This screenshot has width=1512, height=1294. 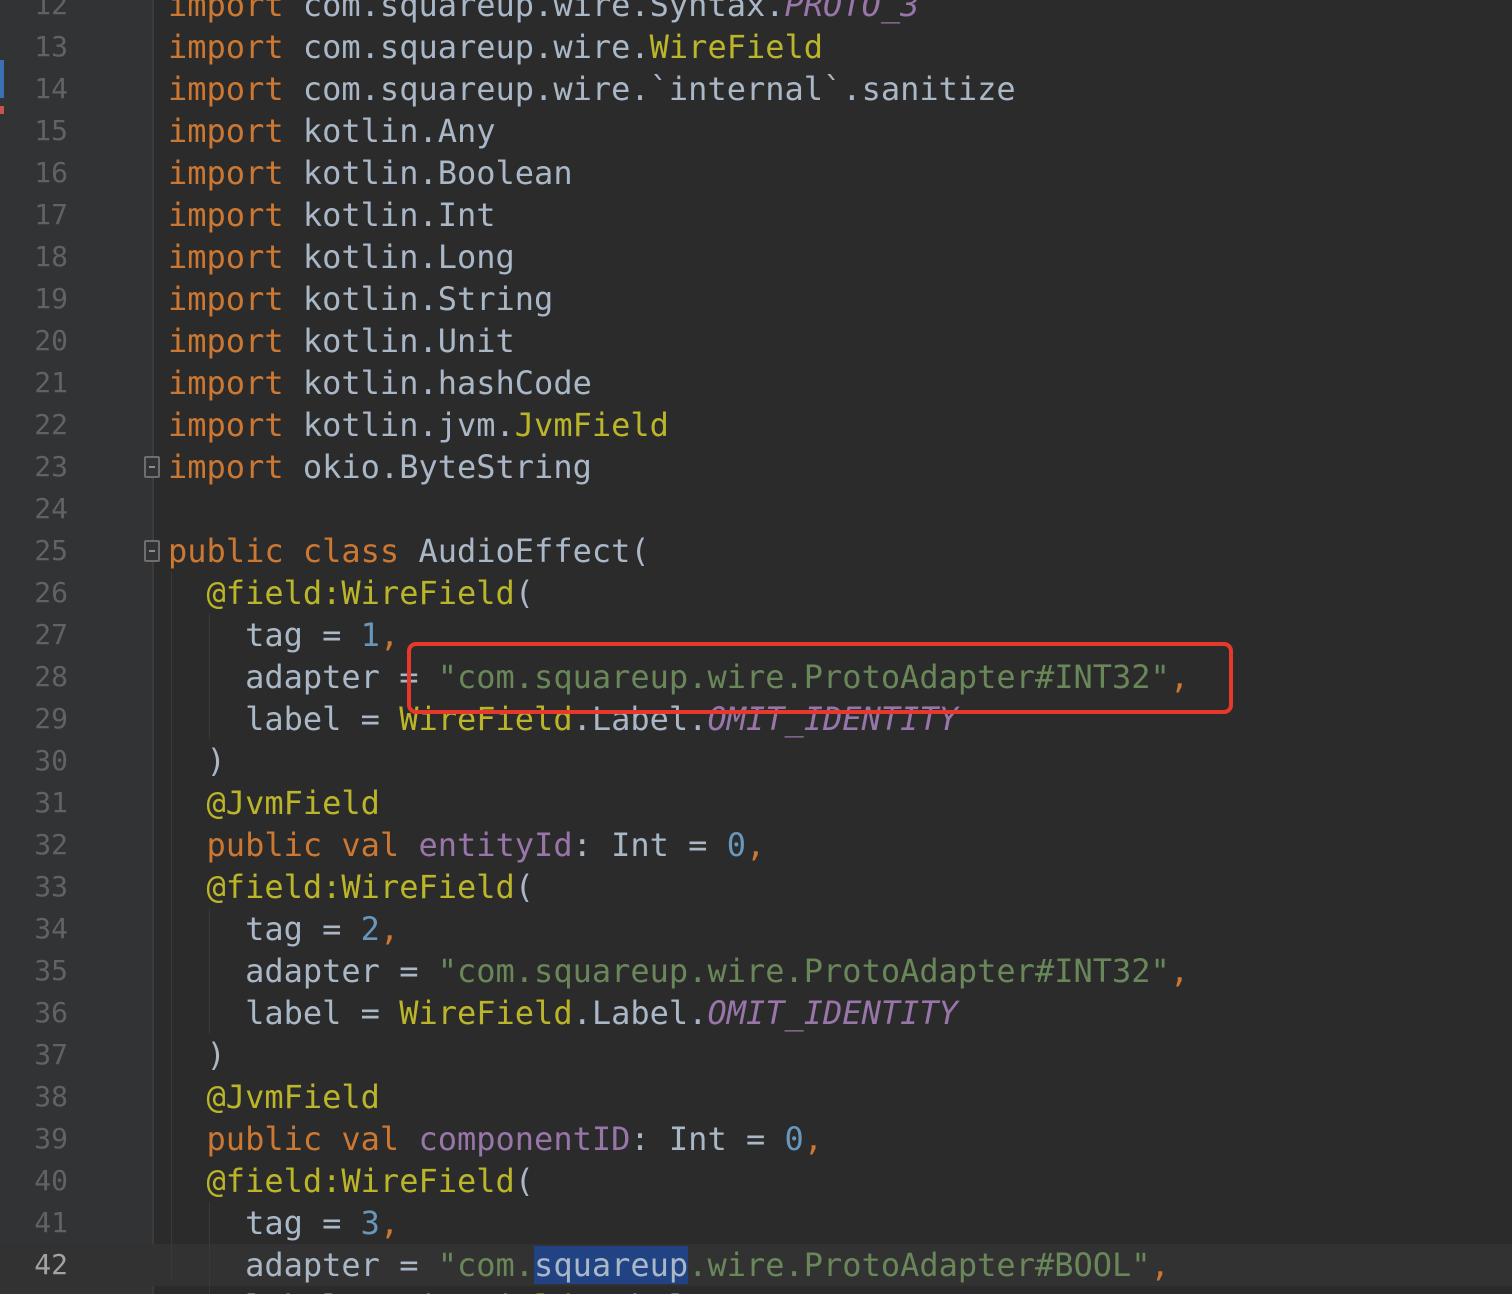 I want to click on code-token-text: kotlin.Unit, so click(x=399, y=341).